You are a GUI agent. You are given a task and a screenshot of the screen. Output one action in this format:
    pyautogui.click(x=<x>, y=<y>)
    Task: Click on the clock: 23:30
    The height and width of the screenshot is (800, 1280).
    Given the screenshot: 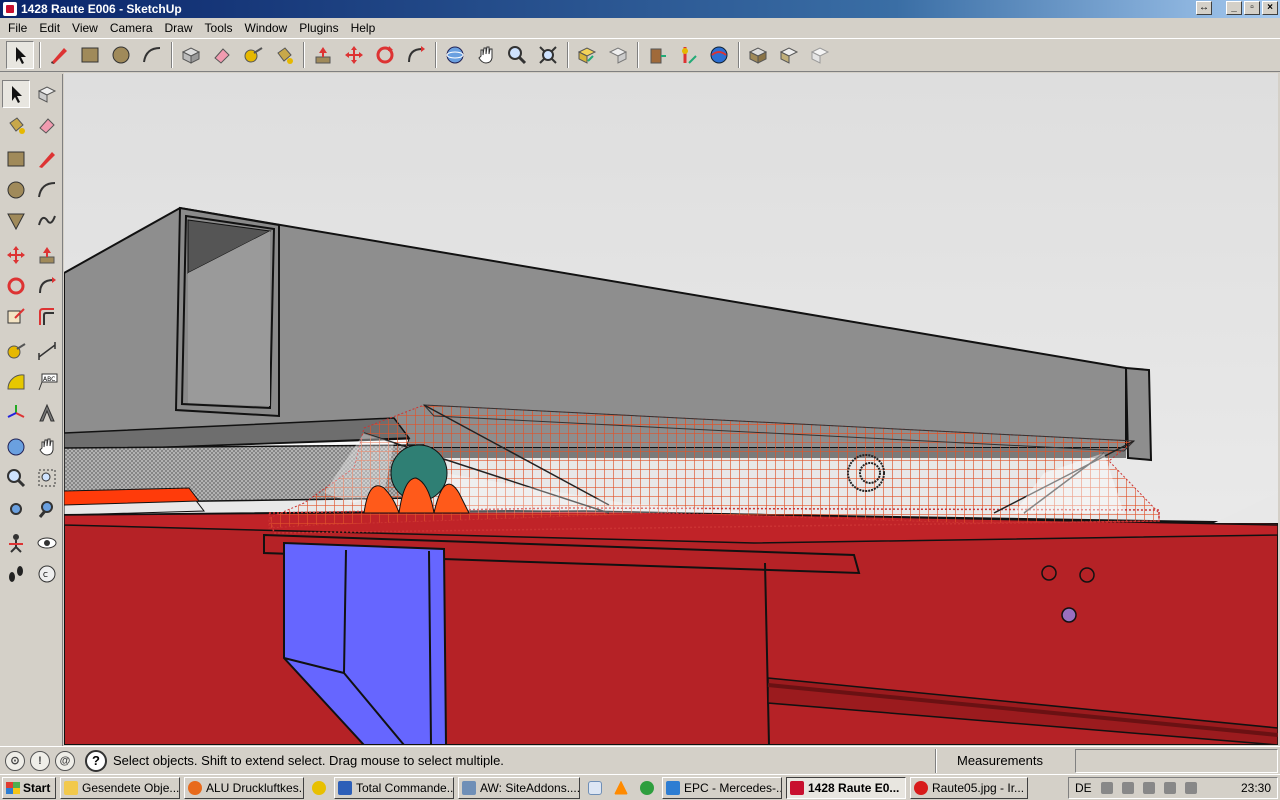 What is the action you would take?
    pyautogui.click(x=1256, y=788)
    